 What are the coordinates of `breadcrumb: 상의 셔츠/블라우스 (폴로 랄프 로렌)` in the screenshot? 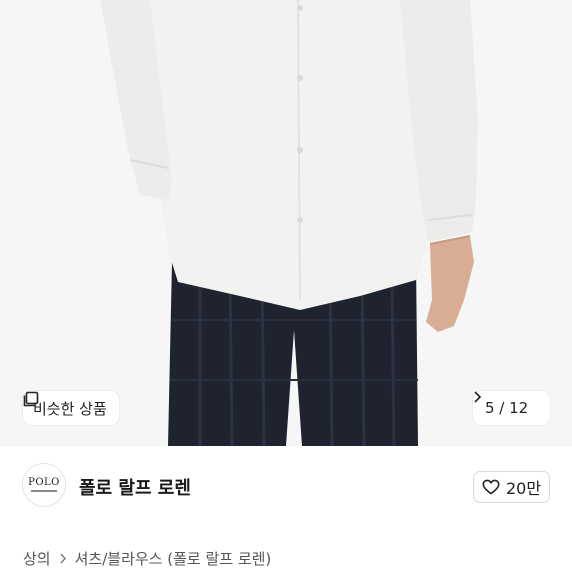 It's located at (147, 558).